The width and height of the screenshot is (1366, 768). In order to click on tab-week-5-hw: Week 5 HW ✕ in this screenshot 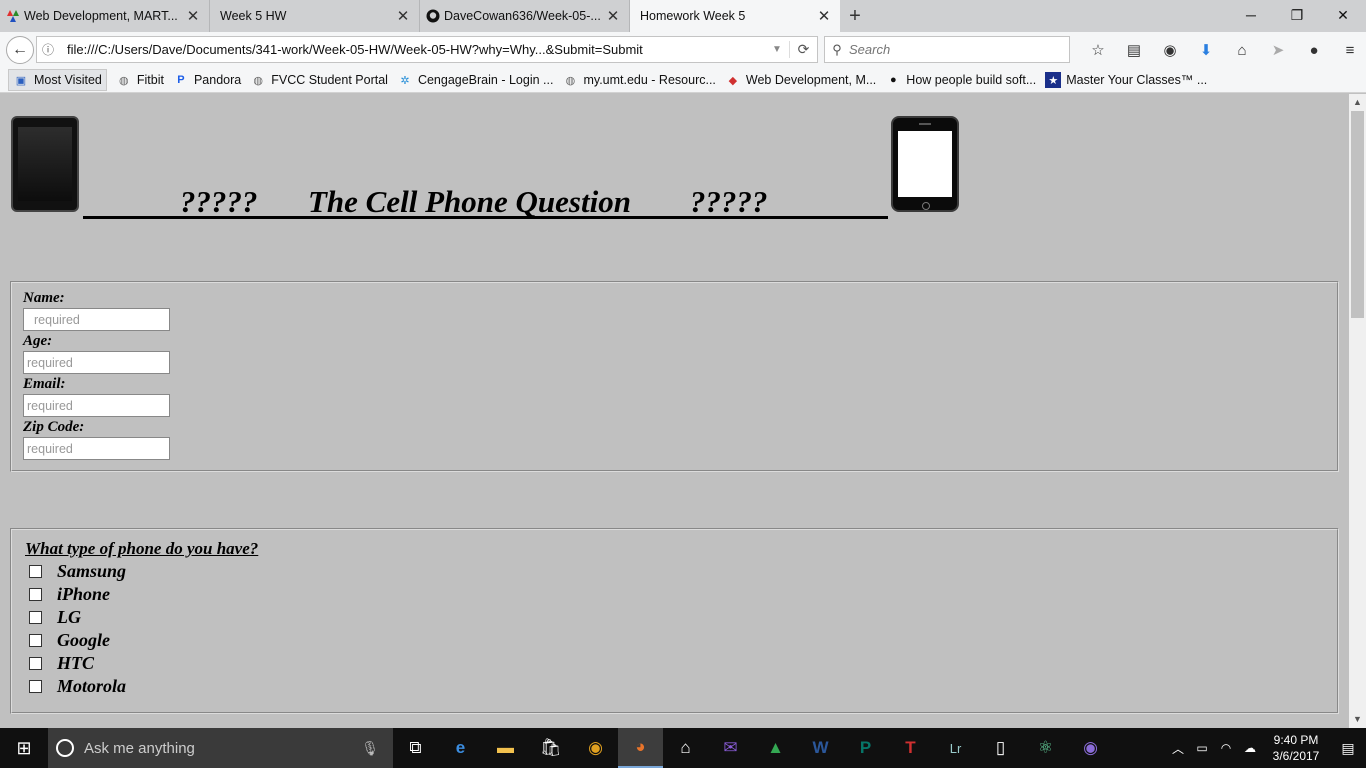, I will do `click(315, 16)`.